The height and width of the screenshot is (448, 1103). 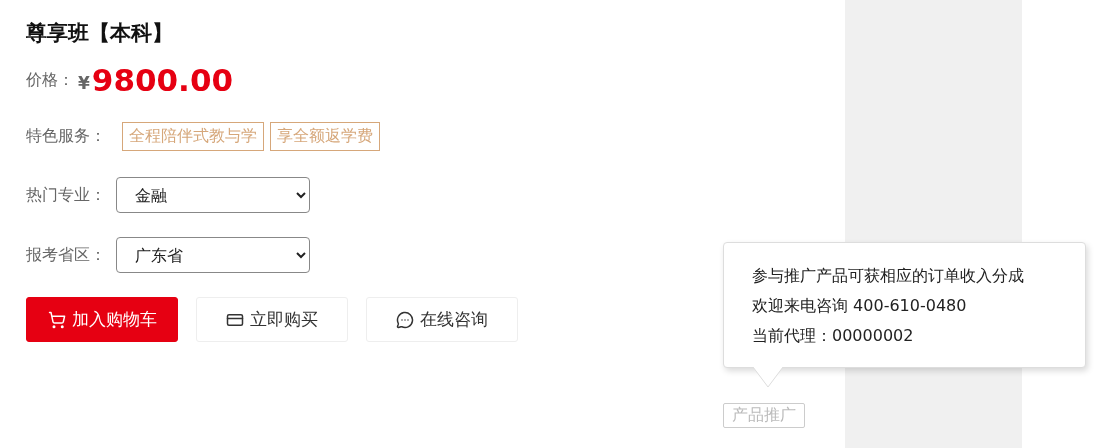 What do you see at coordinates (213, 195) in the screenshot?
I see `dropdown-select: 金融` at bounding box center [213, 195].